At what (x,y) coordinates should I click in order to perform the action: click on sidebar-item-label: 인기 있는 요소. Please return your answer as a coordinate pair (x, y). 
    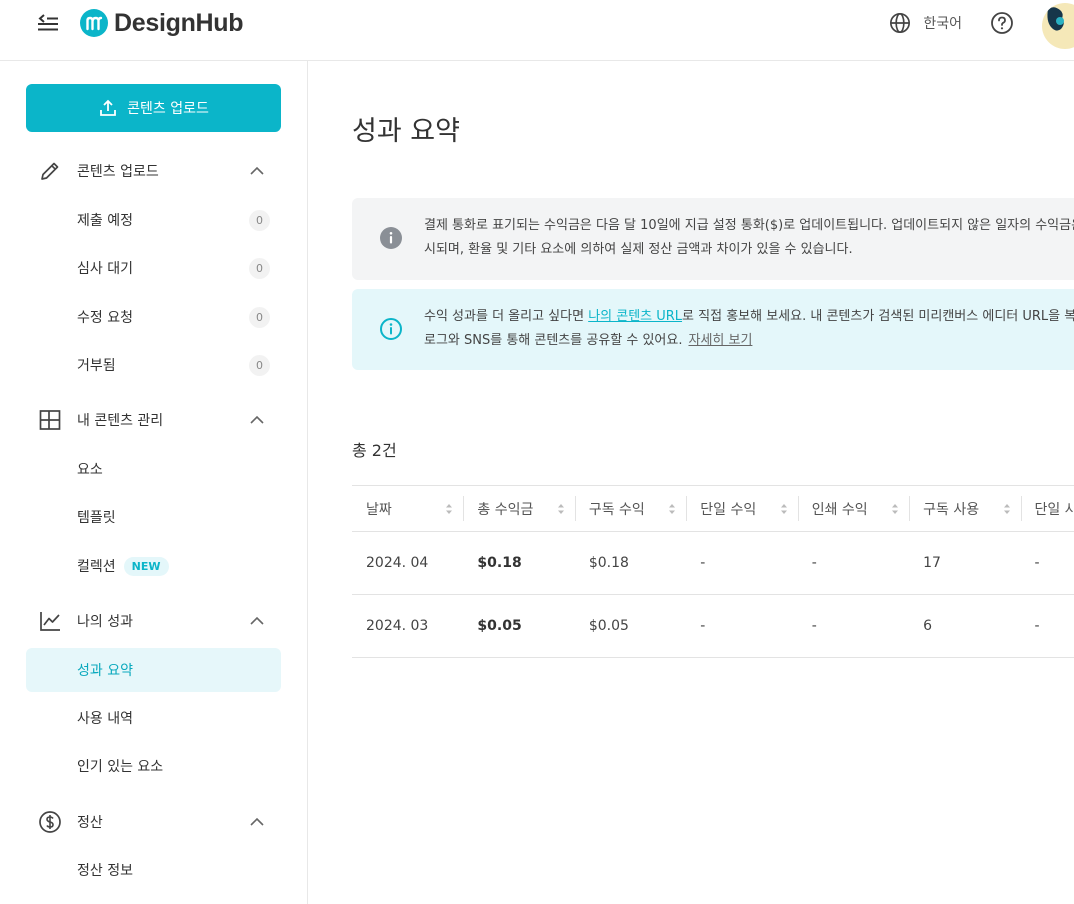
    Looking at the image, I should click on (120, 767).